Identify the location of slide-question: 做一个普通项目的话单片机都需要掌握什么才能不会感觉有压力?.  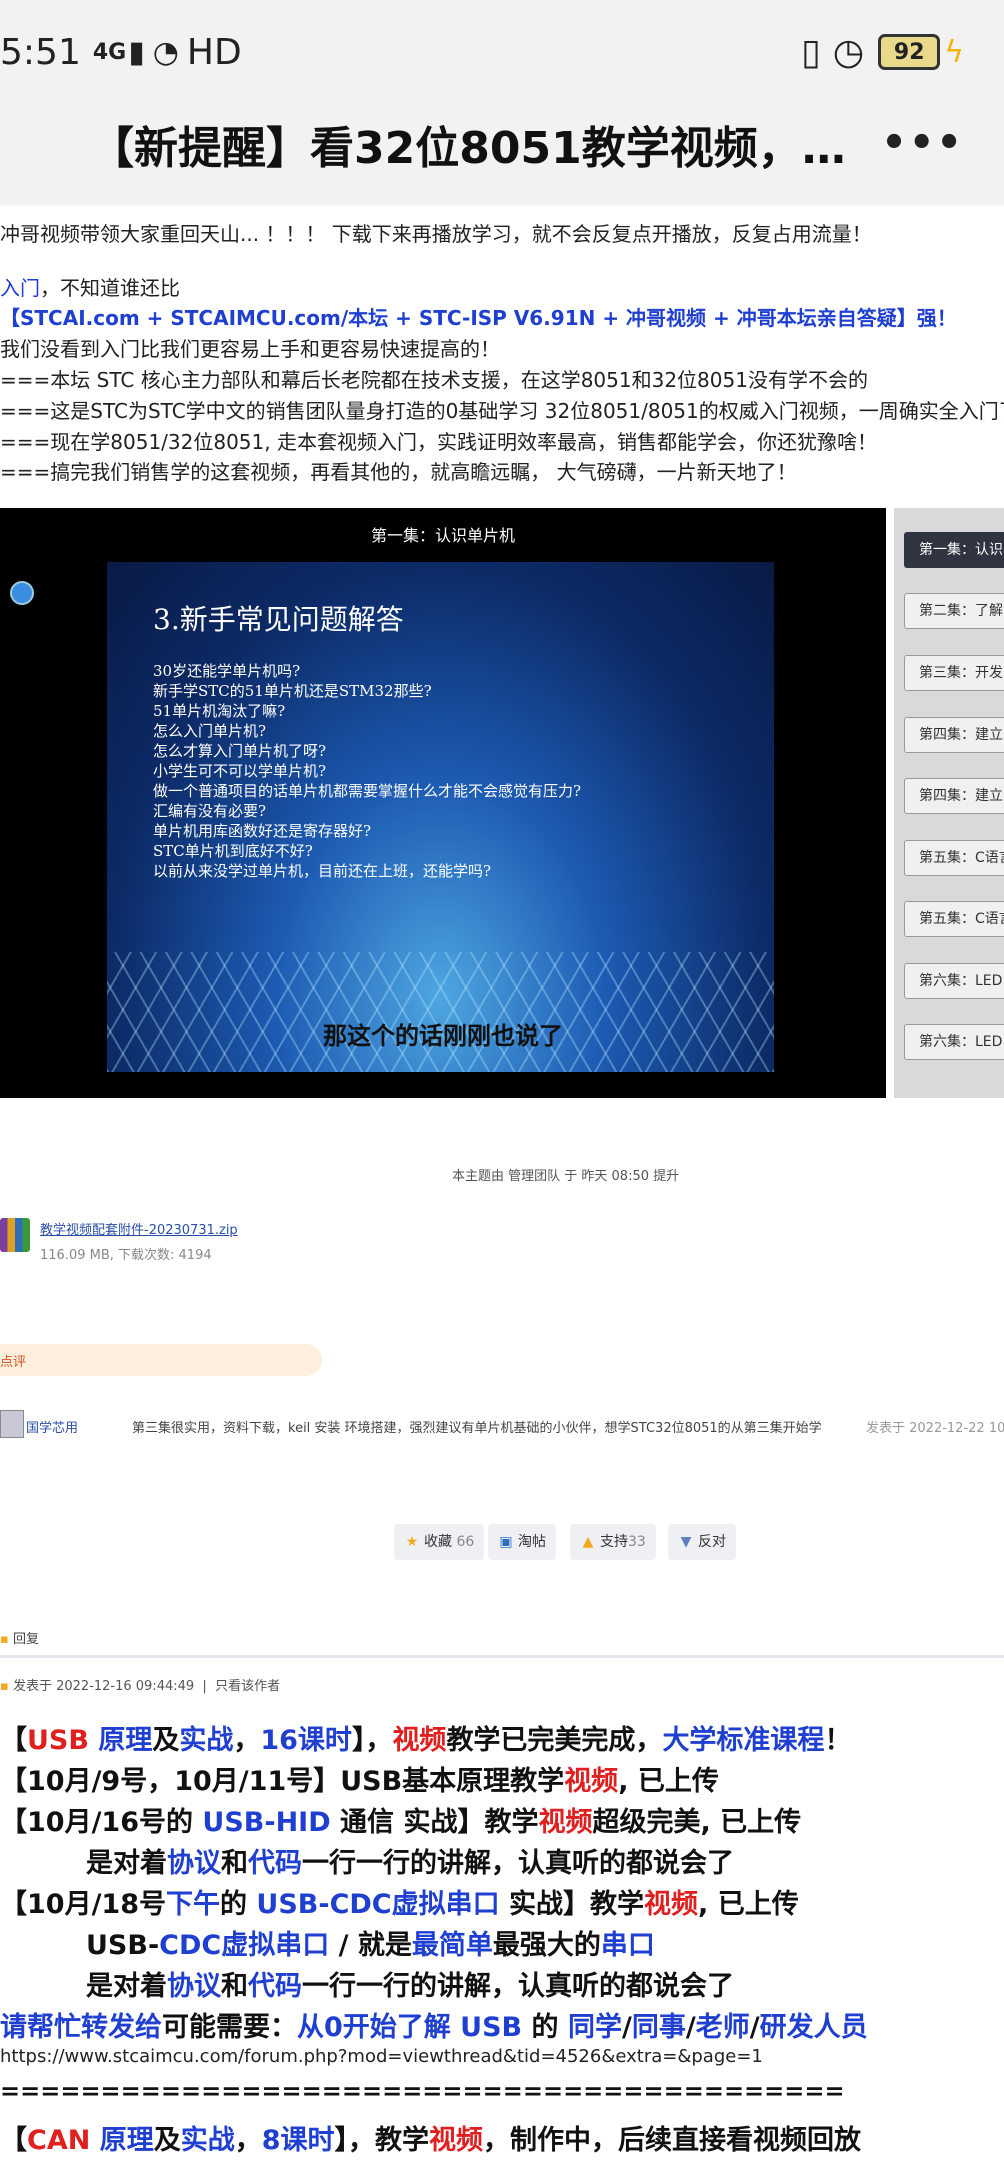
(367, 791).